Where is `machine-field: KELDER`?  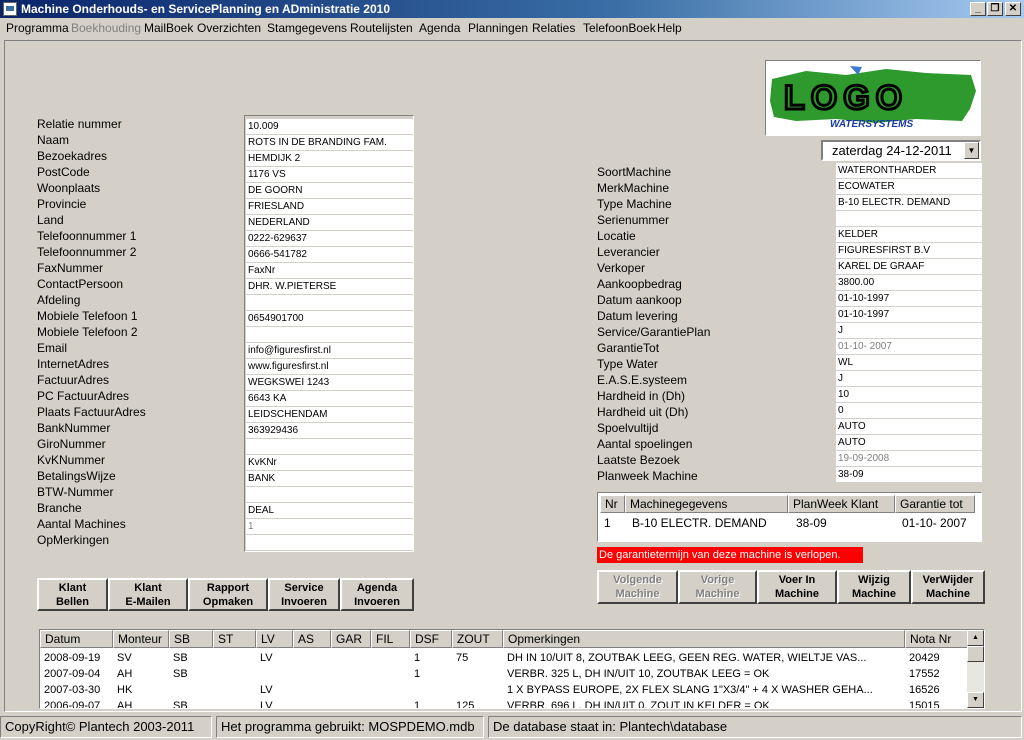
machine-field: KELDER is located at coordinates (909, 234).